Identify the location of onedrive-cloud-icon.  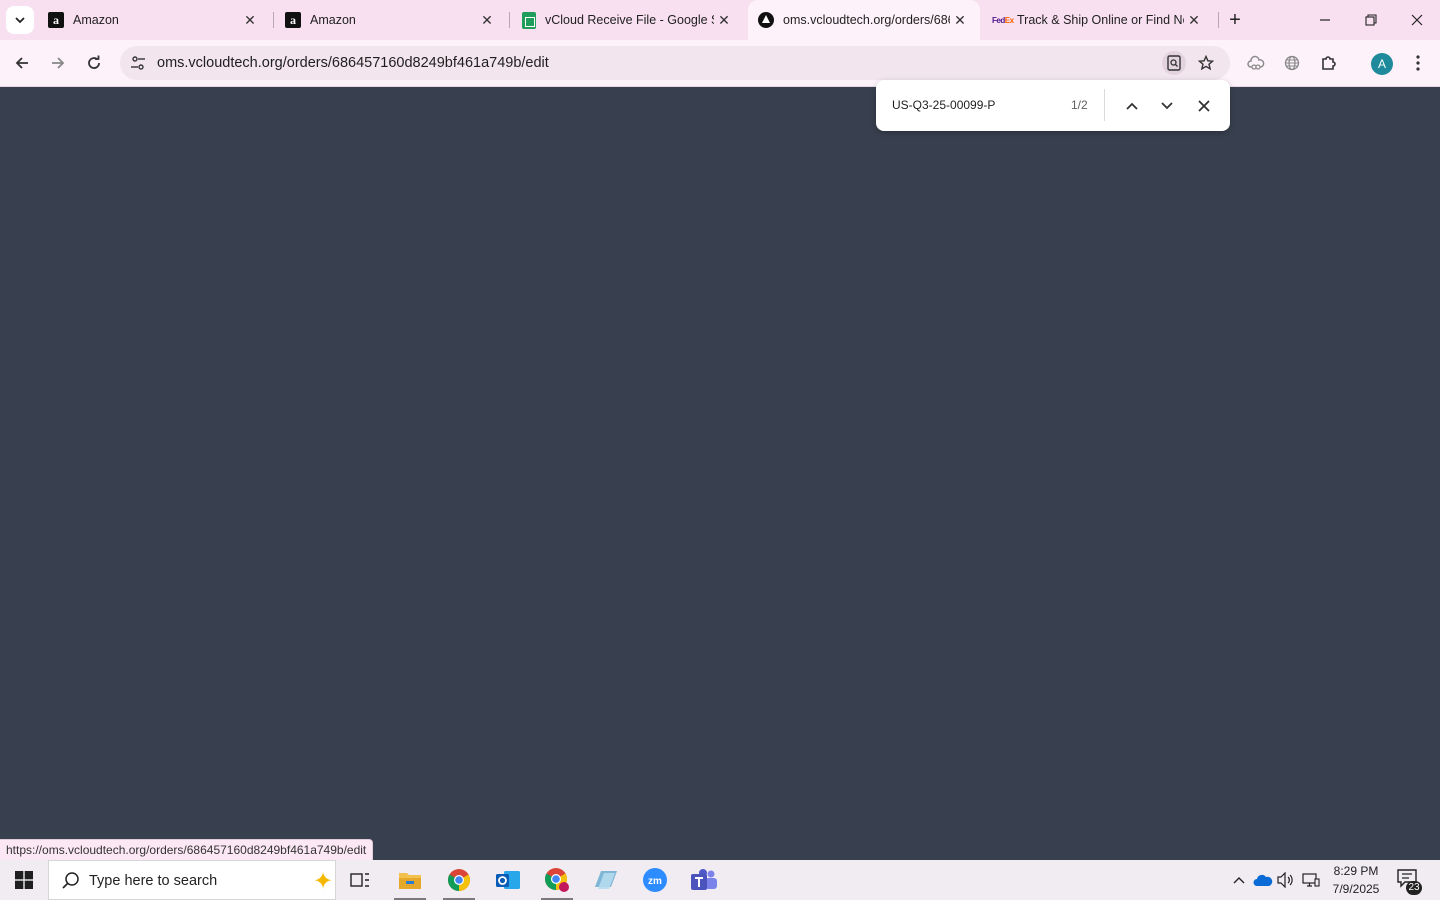
(1263, 880).